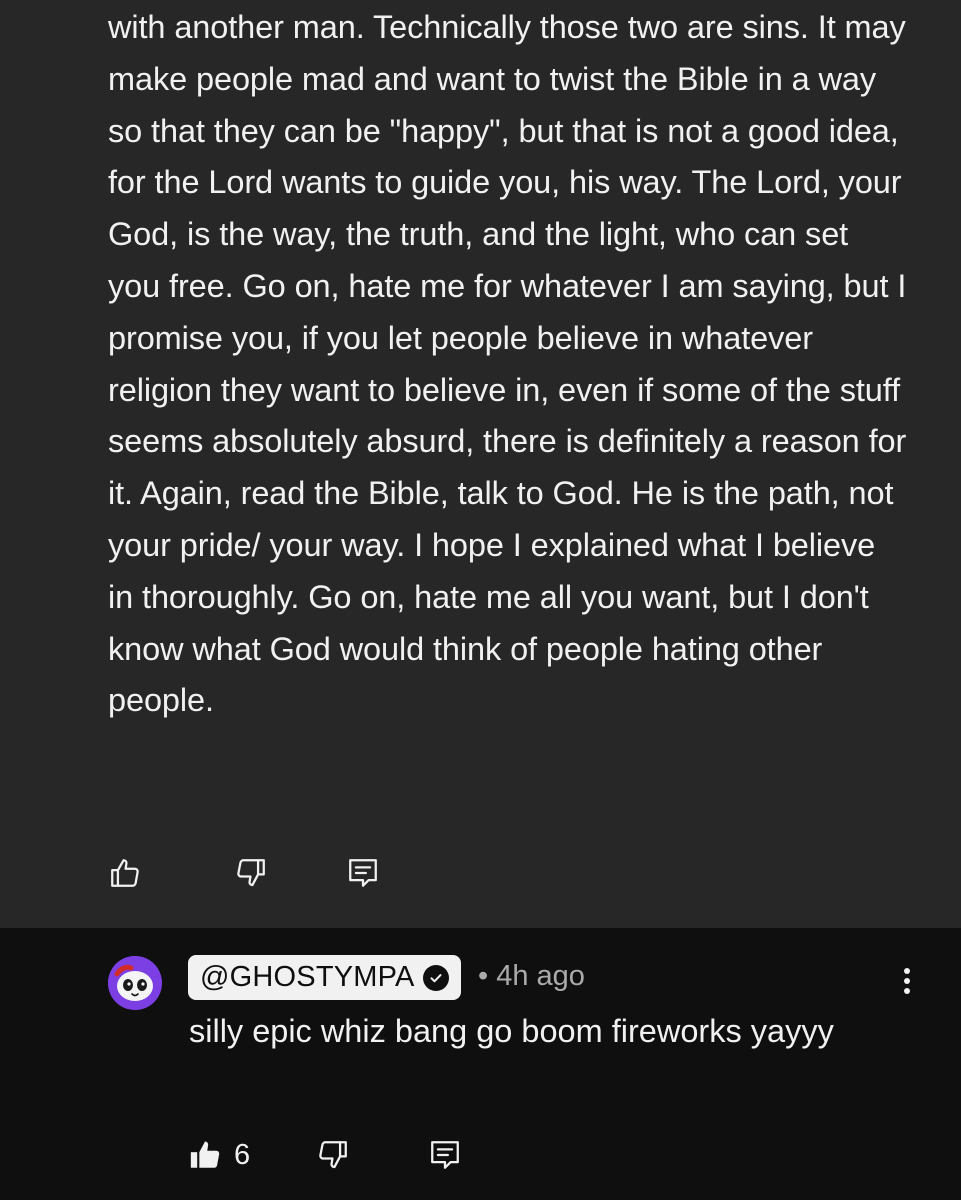  Describe the element at coordinates (242, 1154) in the screenshot. I see `like-count: 6` at that location.